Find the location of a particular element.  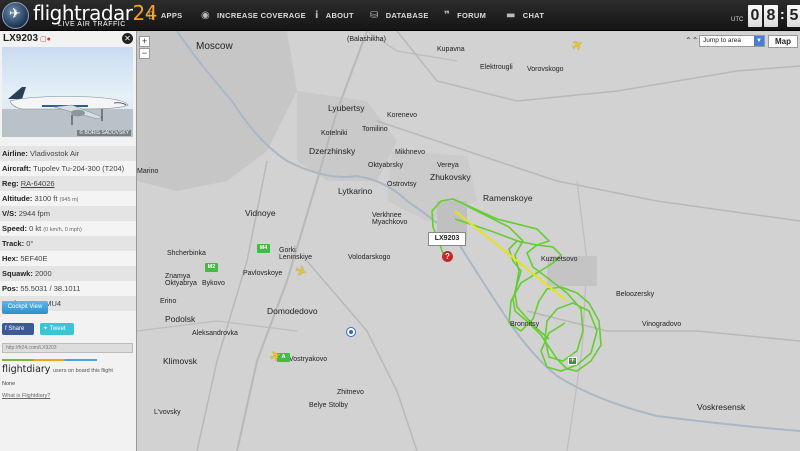

map-label: Bronnitsy is located at coordinates (525, 324).